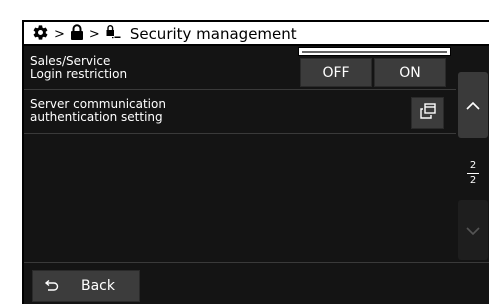 Image resolution: width=489 pixels, height=304 pixels. What do you see at coordinates (98, 286) in the screenshot?
I see `back-label: Back` at bounding box center [98, 286].